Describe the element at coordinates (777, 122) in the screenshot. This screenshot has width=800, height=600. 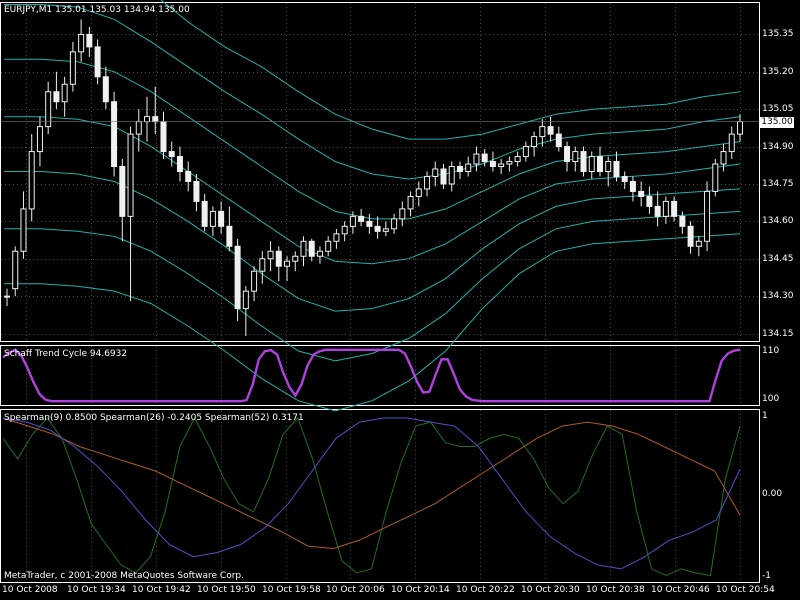
I see `current-price-marker: 135.00` at that location.